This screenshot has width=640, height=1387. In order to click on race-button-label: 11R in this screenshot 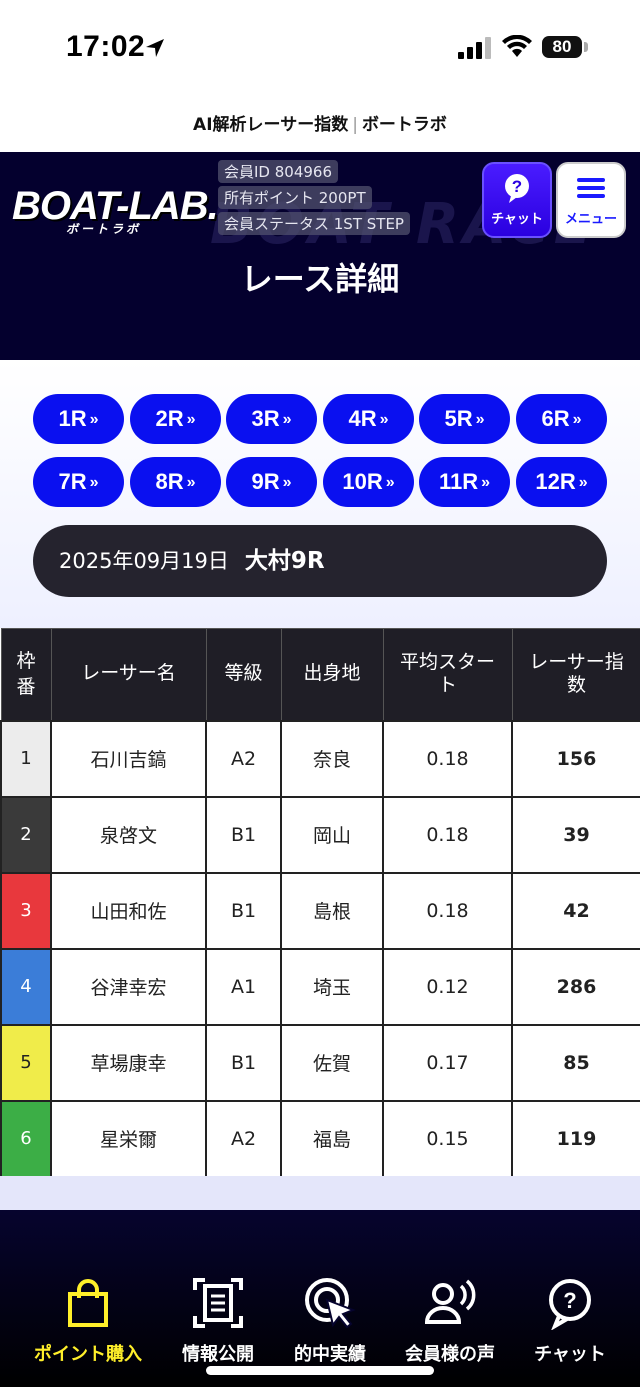, I will do `click(458, 481)`.